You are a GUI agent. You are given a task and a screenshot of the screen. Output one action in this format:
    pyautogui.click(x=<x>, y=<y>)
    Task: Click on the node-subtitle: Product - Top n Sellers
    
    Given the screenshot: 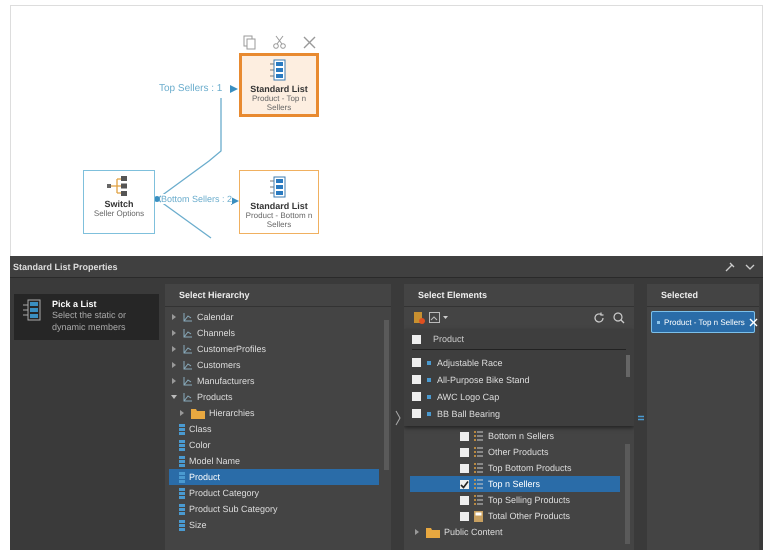 What is the action you would take?
    pyautogui.click(x=279, y=103)
    